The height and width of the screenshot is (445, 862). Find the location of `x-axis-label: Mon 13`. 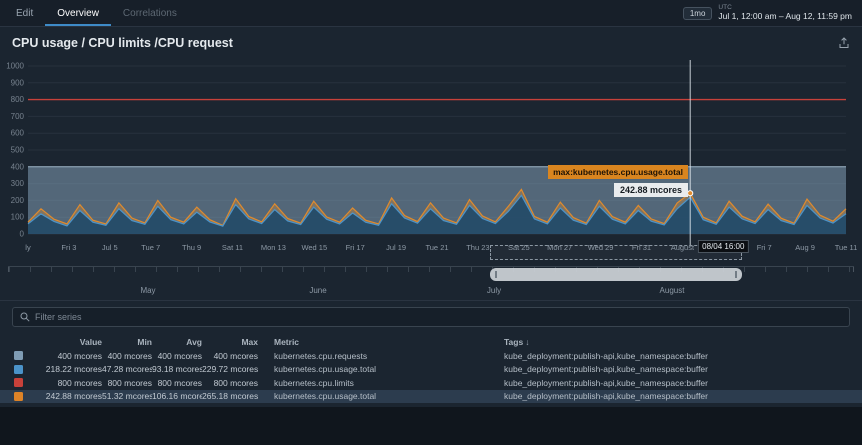

x-axis-label: Mon 13 is located at coordinates (273, 247).